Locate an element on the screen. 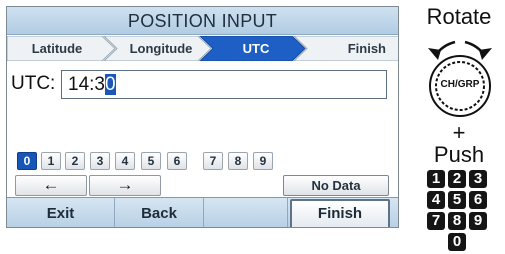 Image resolution: width=505 pixels, height=254 pixels. num-key-5: 5 is located at coordinates (457, 200).